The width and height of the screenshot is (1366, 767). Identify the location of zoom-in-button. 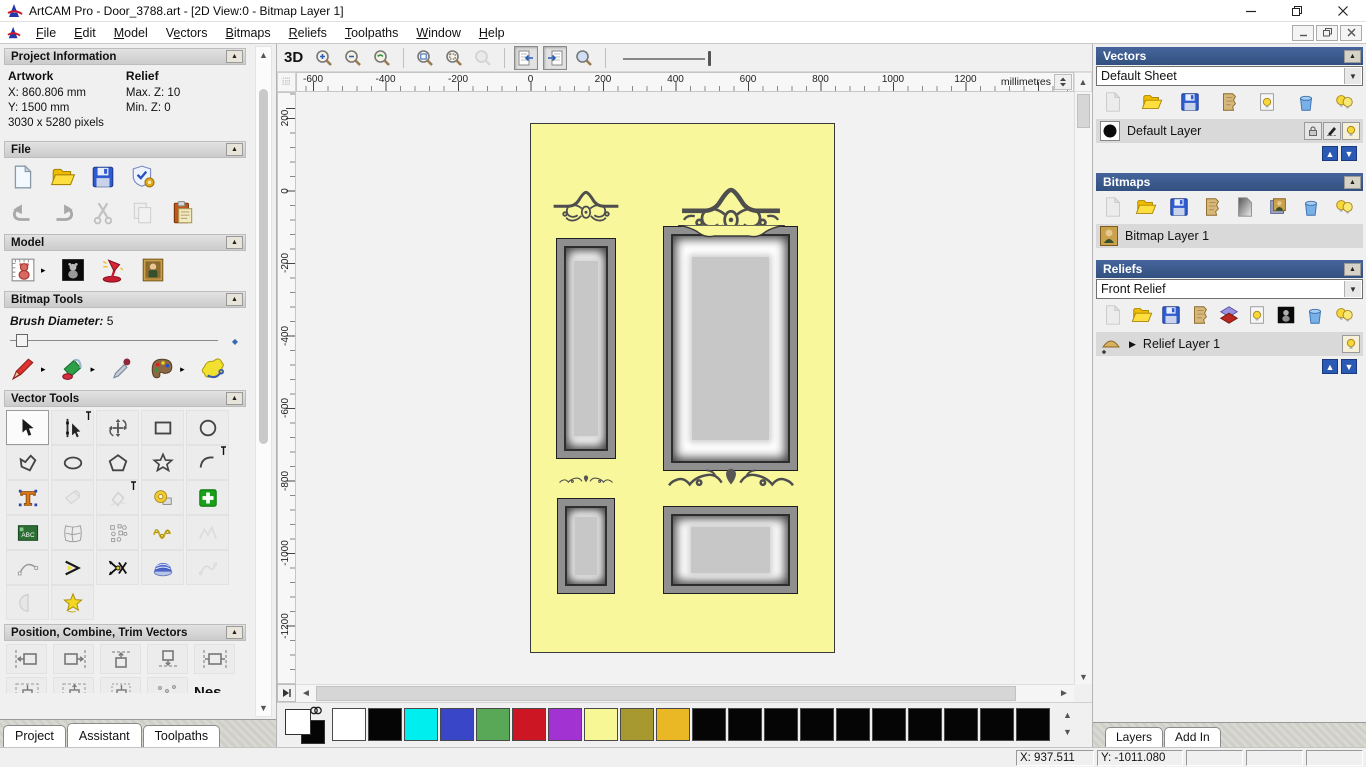
(324, 58).